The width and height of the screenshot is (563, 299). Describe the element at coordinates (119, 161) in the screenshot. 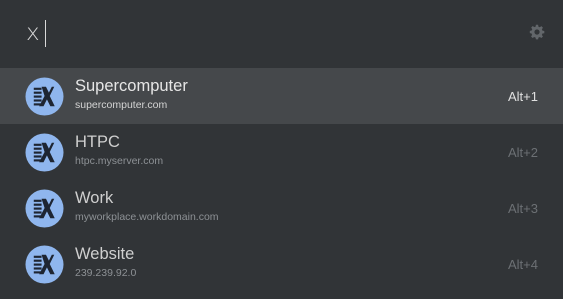

I see `result-subtitle: htpc.myserver.com` at that location.